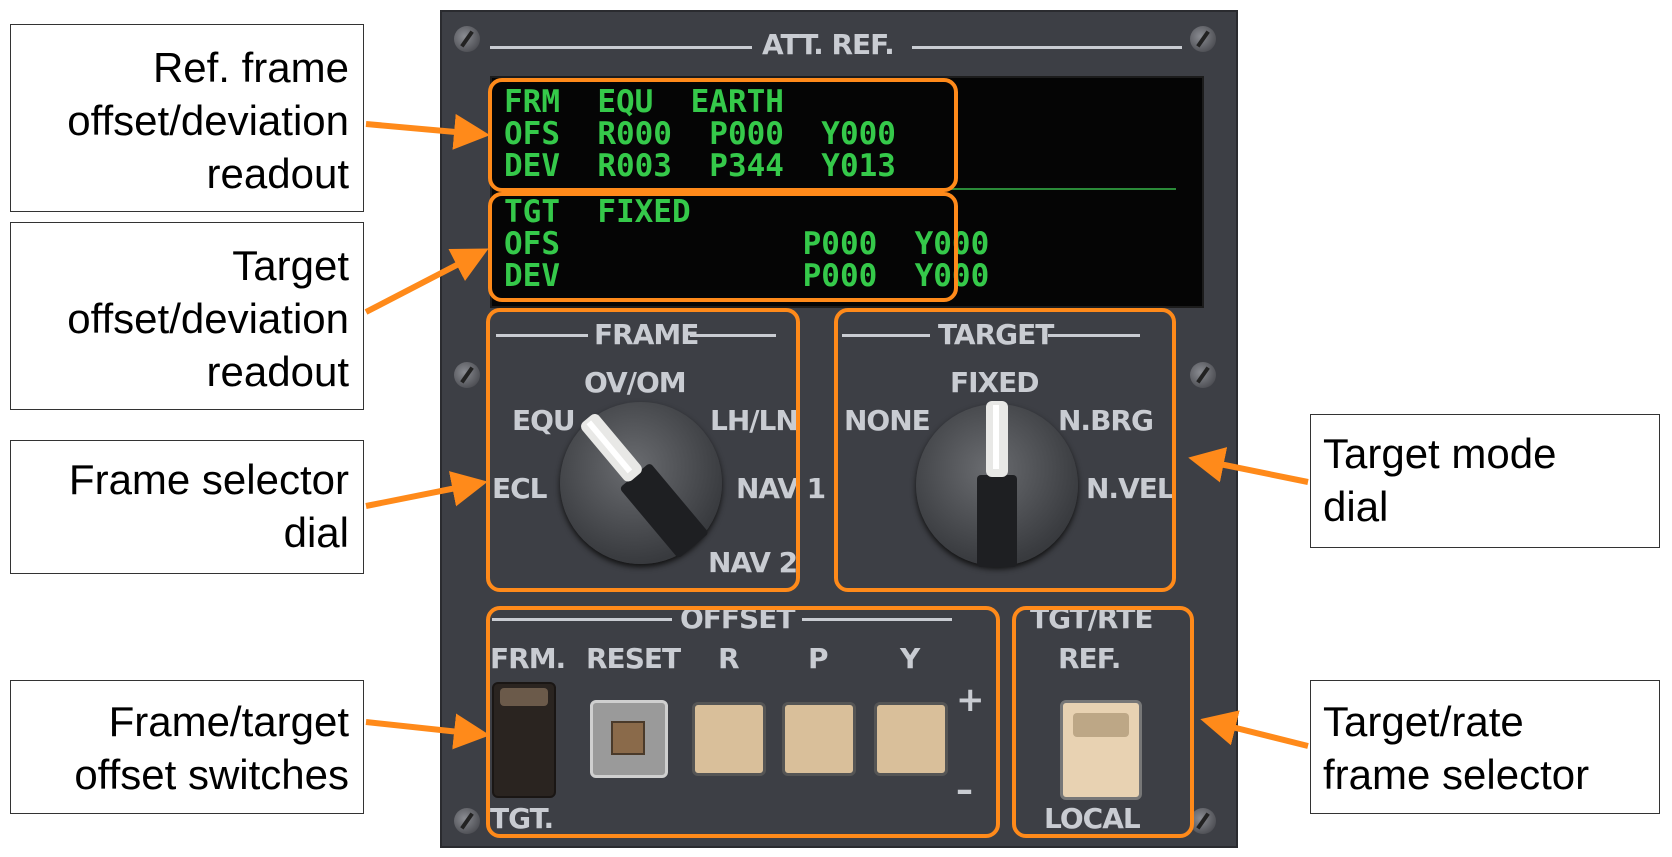 Image resolution: width=1672 pixels, height=857 pixels. I want to click on arrow-offset-switches, so click(427, 731).